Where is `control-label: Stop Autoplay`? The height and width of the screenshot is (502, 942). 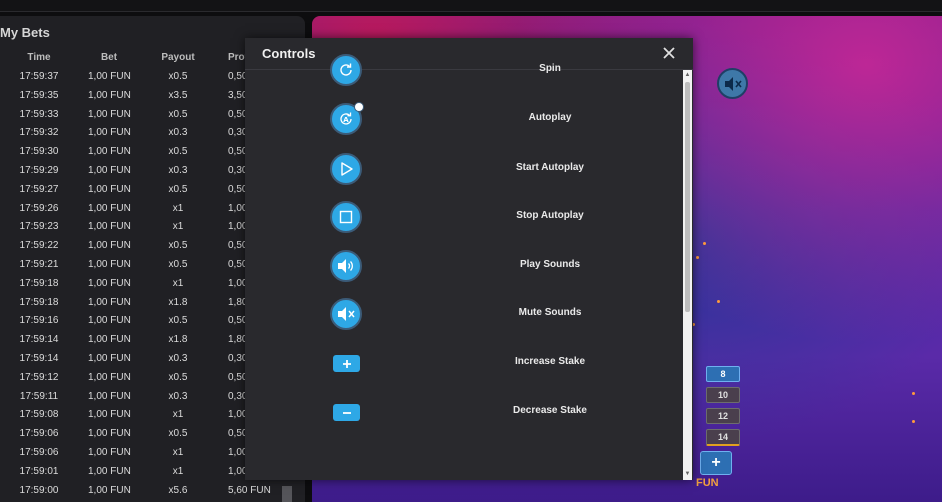
control-label: Stop Autoplay is located at coordinates (550, 215).